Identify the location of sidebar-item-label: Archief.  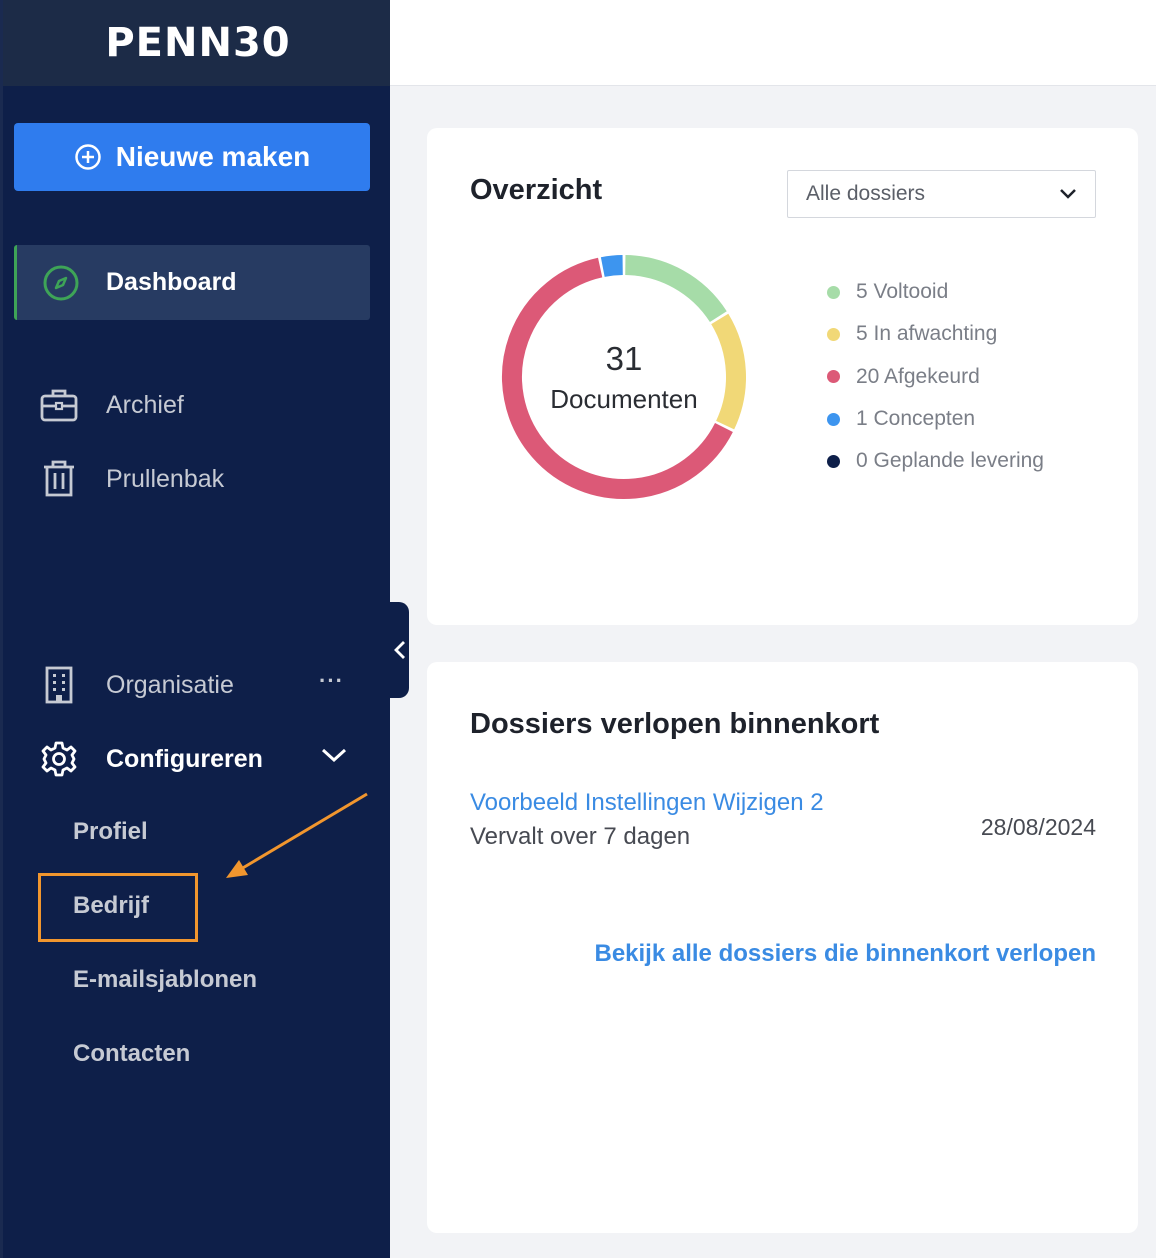
(145, 404).